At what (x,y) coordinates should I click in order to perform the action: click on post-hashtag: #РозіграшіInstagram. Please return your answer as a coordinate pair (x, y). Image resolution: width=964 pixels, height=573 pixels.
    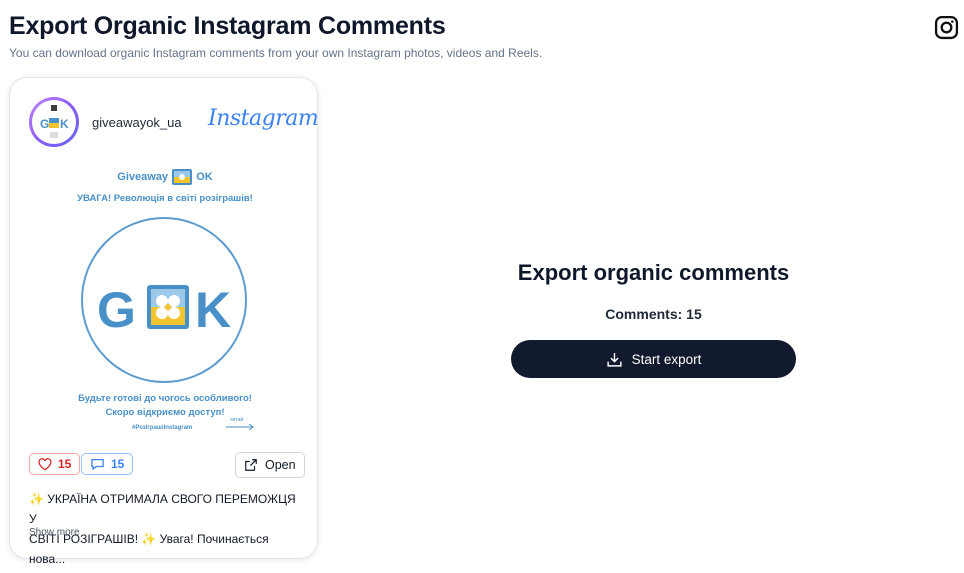
    Looking at the image, I should click on (162, 428).